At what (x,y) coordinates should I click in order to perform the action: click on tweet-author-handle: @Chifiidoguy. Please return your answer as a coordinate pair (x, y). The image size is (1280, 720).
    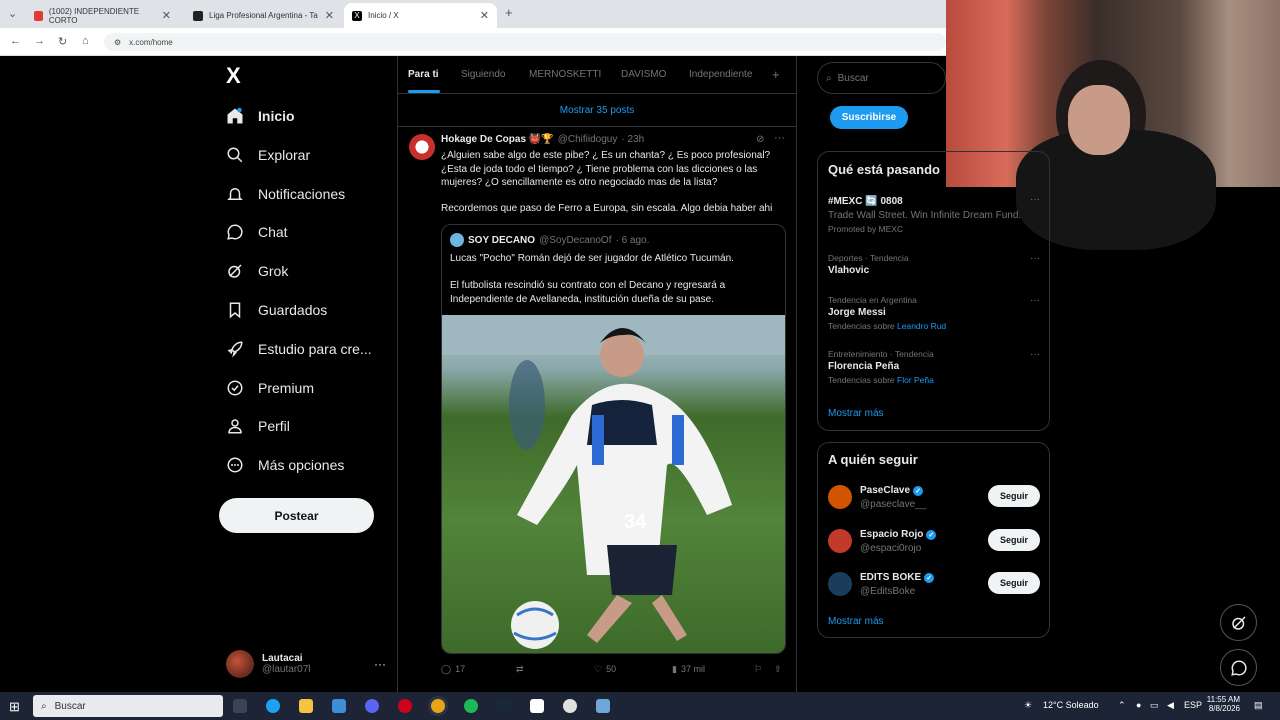
    Looking at the image, I should click on (588, 139).